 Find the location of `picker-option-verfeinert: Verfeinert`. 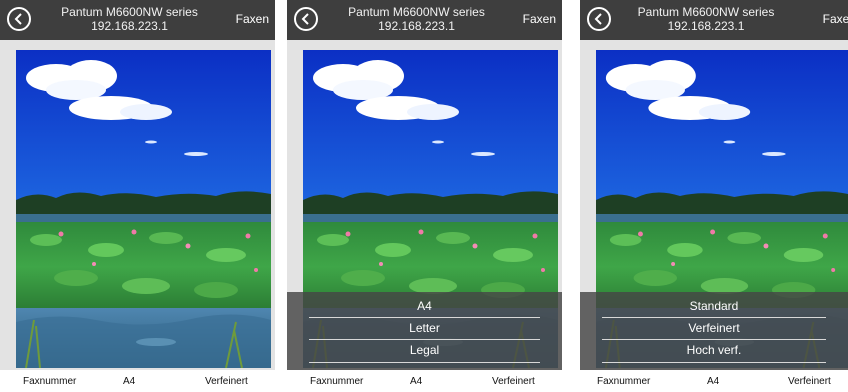

picker-option-verfeinert: Verfeinert is located at coordinates (714, 328).